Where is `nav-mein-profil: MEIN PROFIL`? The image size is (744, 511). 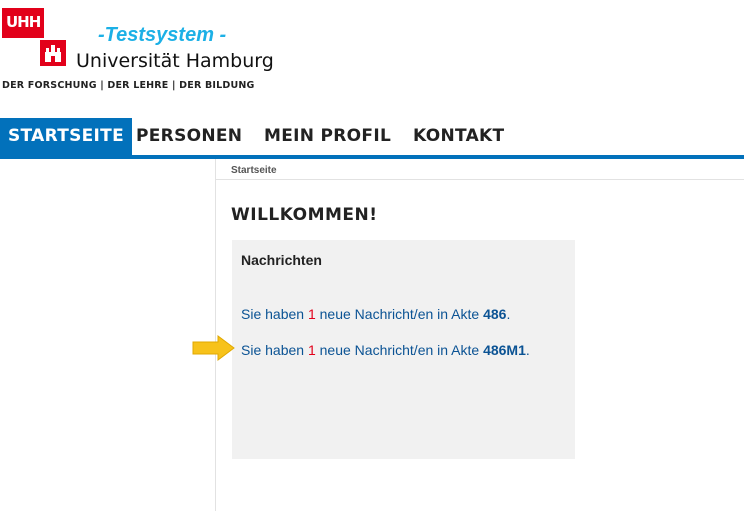 nav-mein-profil: MEIN PROFIL is located at coordinates (327, 136).